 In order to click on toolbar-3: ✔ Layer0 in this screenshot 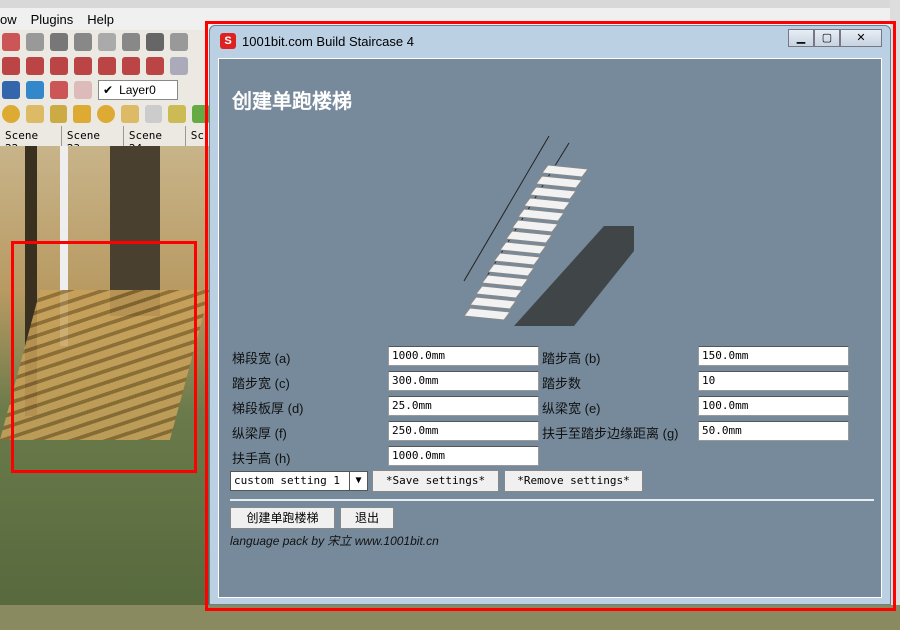, I will do `click(105, 90)`.